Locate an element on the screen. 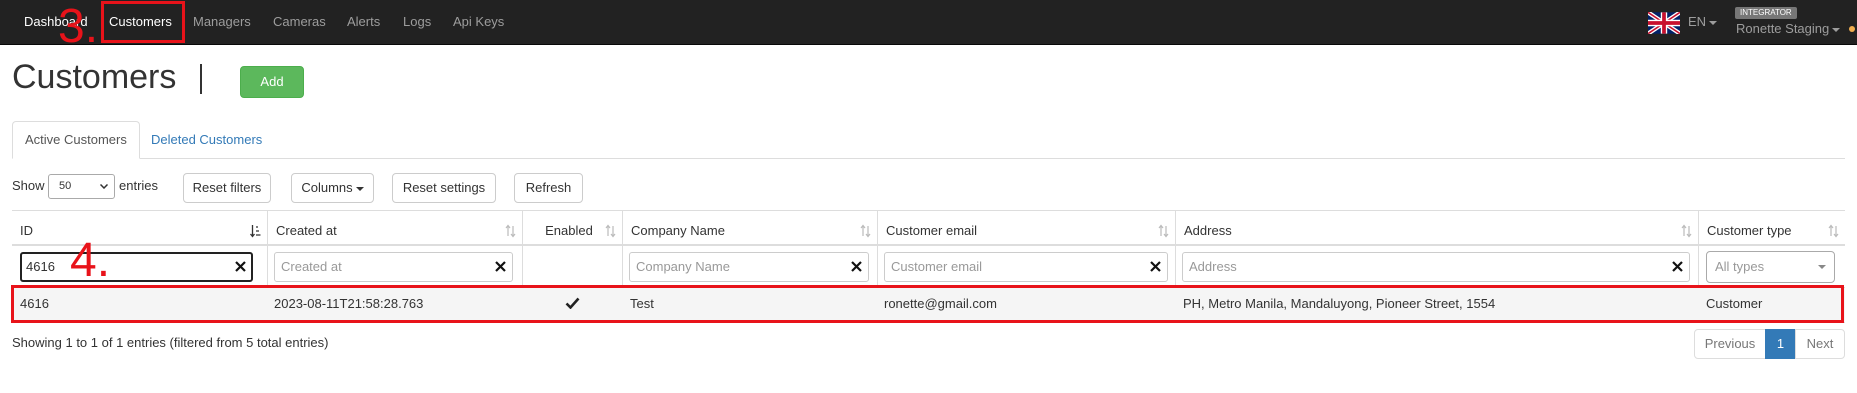  cell-company-name: Test is located at coordinates (642, 303).